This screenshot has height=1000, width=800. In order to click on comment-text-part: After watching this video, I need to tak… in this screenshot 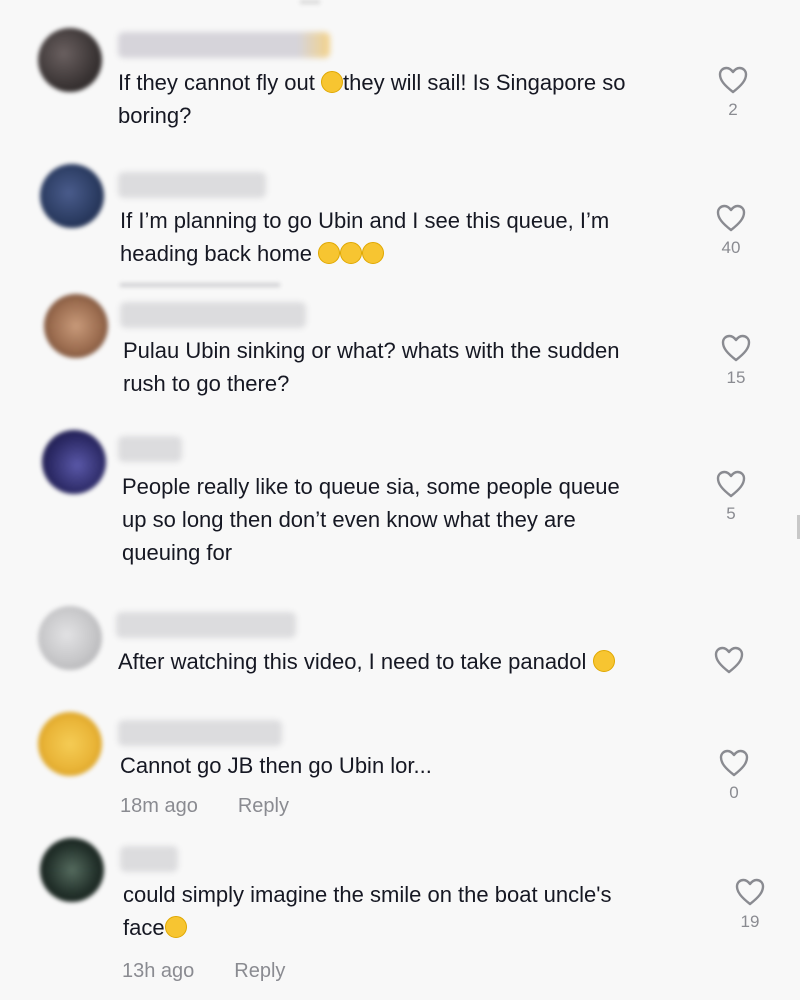, I will do `click(355, 661)`.